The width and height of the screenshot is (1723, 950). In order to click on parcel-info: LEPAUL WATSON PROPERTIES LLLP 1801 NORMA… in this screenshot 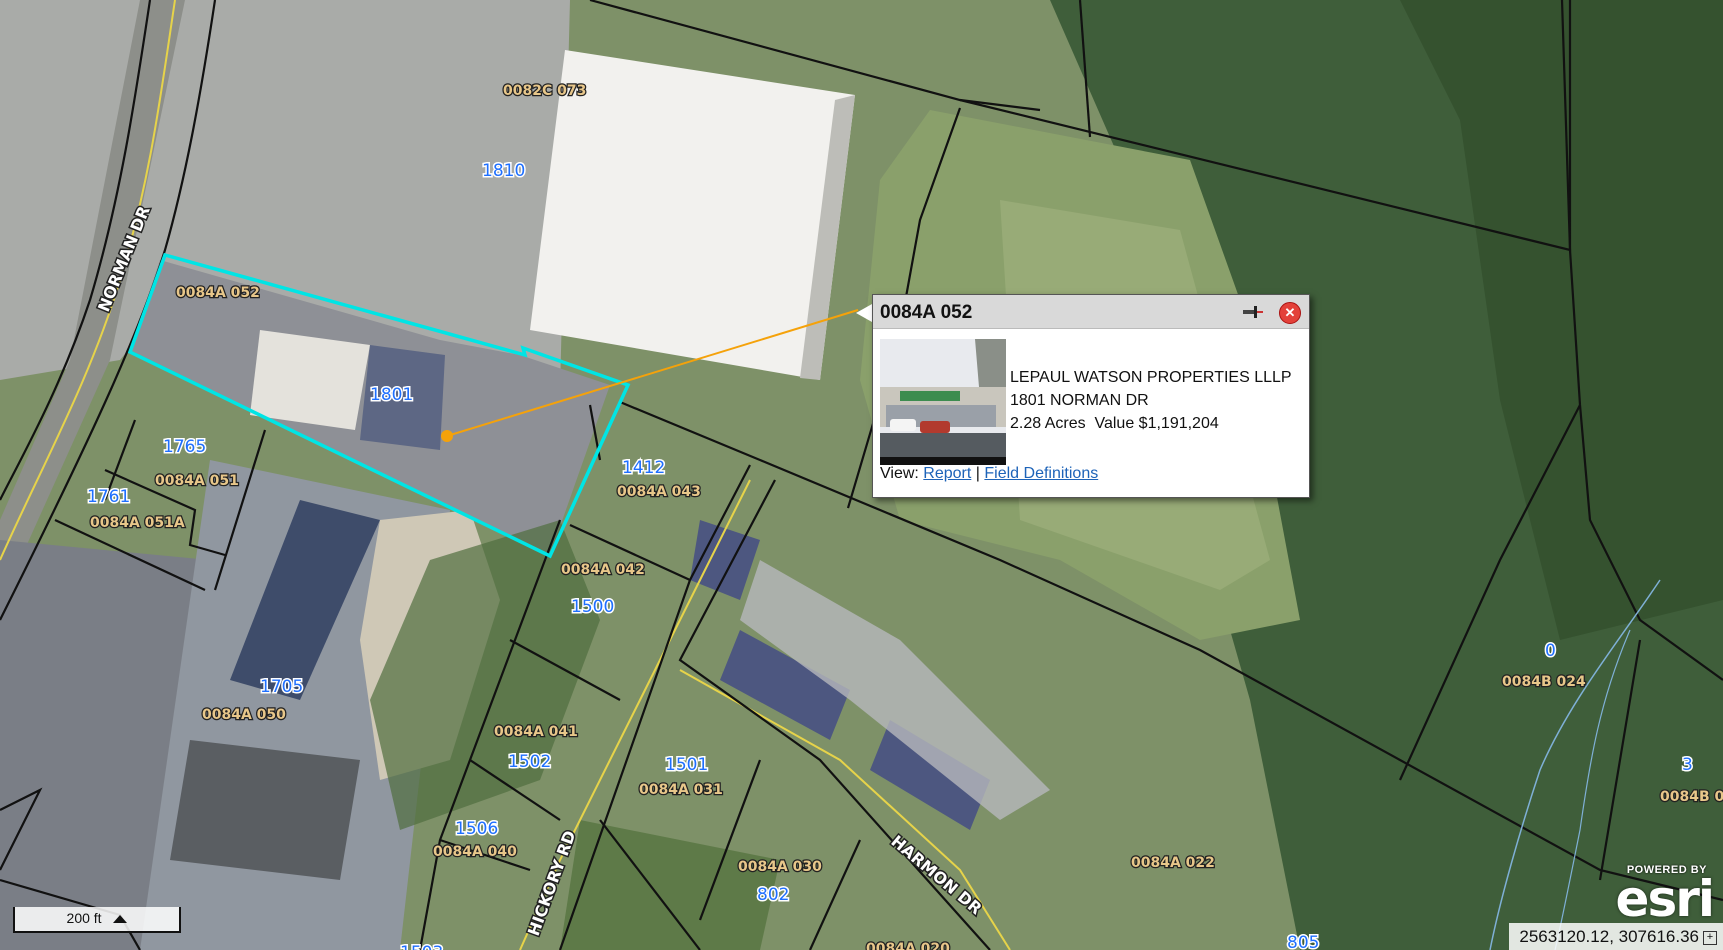, I will do `click(1151, 400)`.